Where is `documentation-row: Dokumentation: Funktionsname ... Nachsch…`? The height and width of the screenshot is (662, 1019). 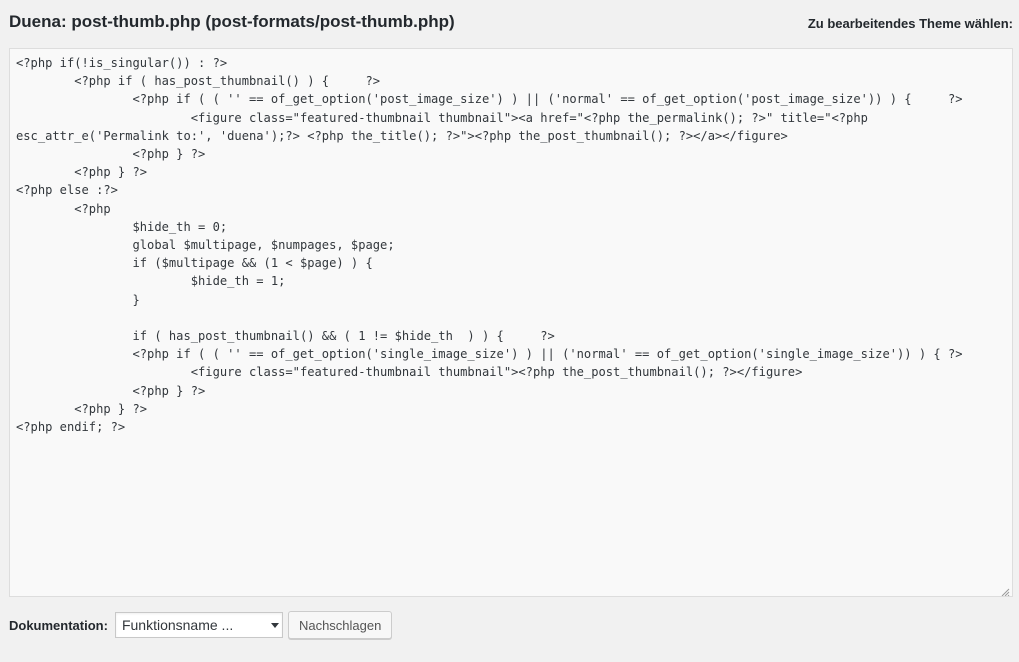 documentation-row: Dokumentation: Funktionsname ... Nachsch… is located at coordinates (201, 625).